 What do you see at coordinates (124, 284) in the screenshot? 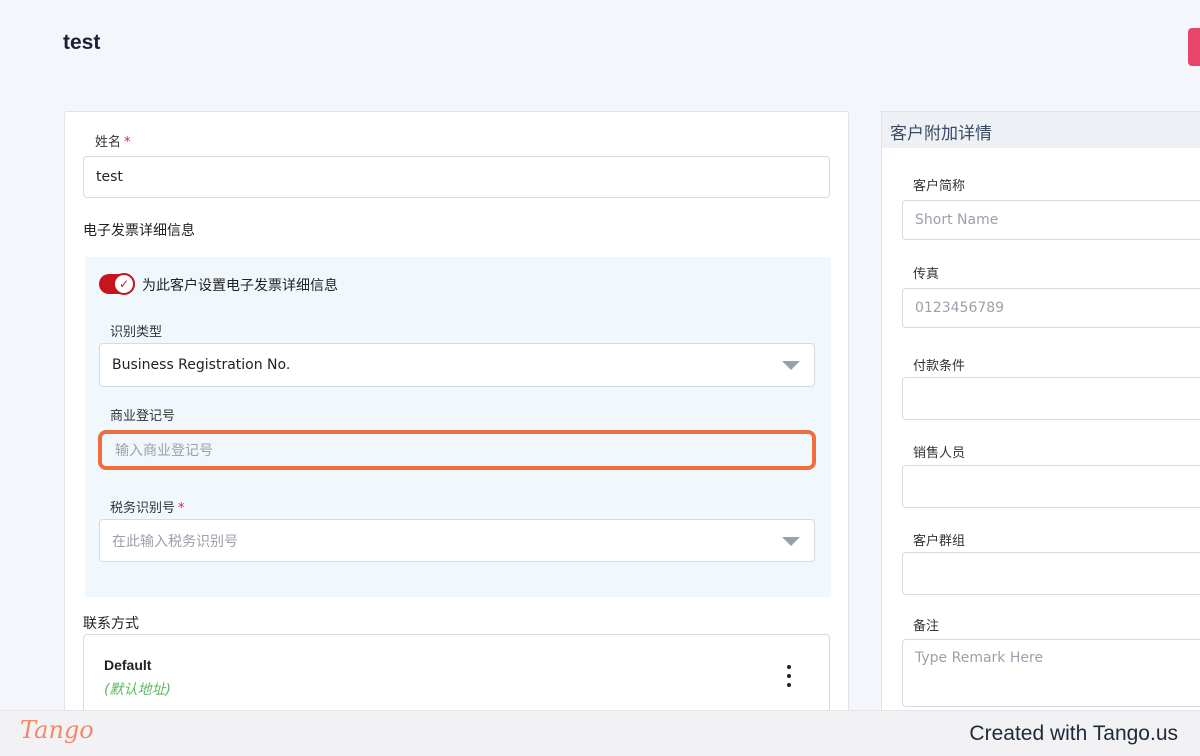
I see `check-icon: ✓` at bounding box center [124, 284].